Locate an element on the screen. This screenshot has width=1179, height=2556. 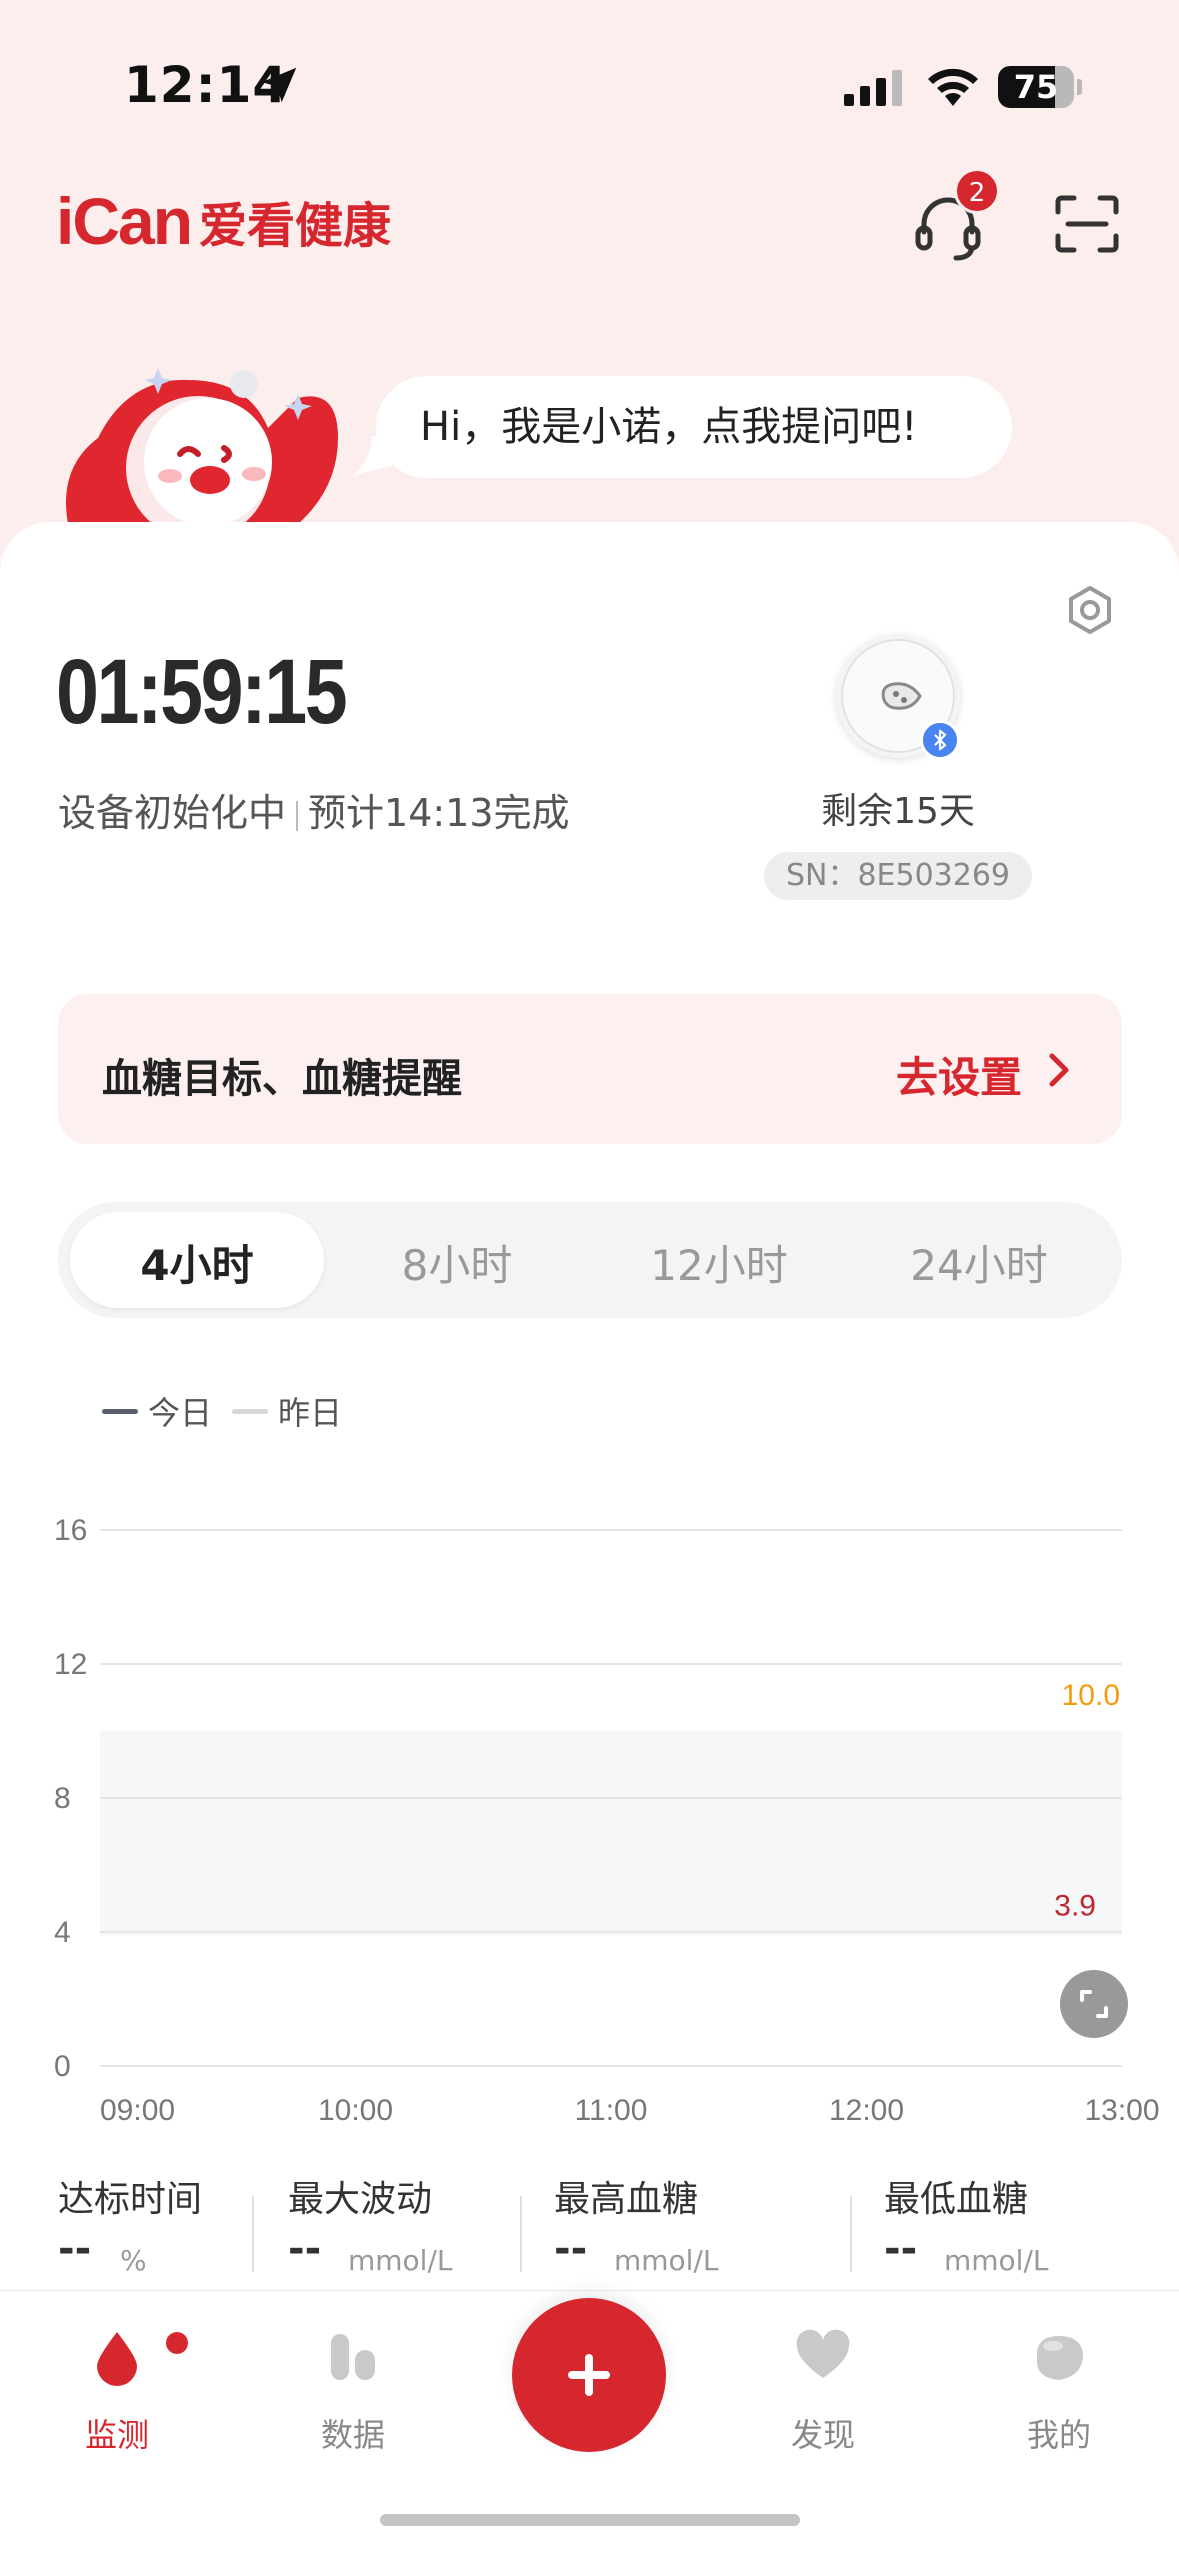
device-status: 设备初始化中 is located at coordinates (172, 813).